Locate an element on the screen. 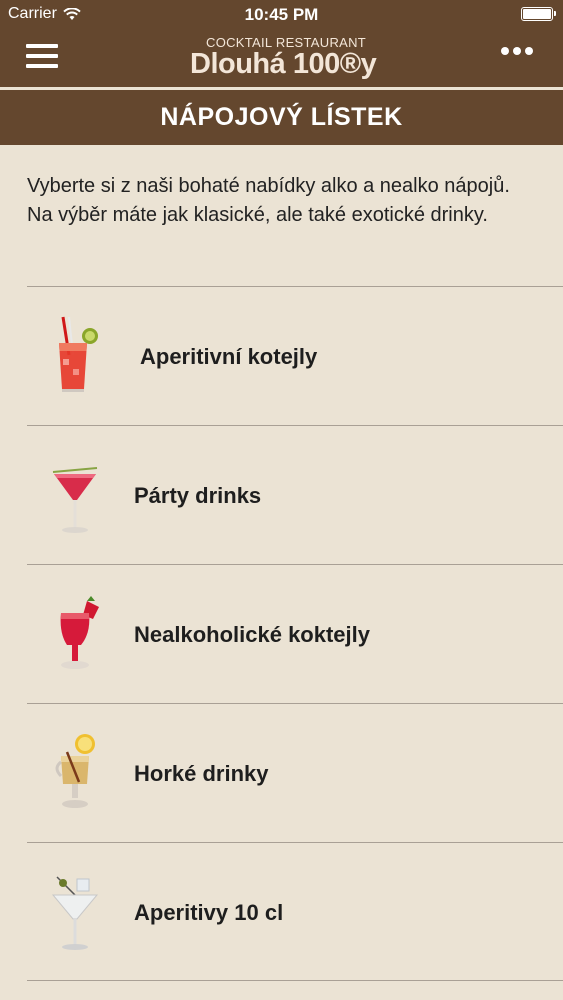 This screenshot has height=1000, width=563. nav-bar: COCKTAIL RESTAURANT Dlouhá 100®y is located at coordinates (281, 58).